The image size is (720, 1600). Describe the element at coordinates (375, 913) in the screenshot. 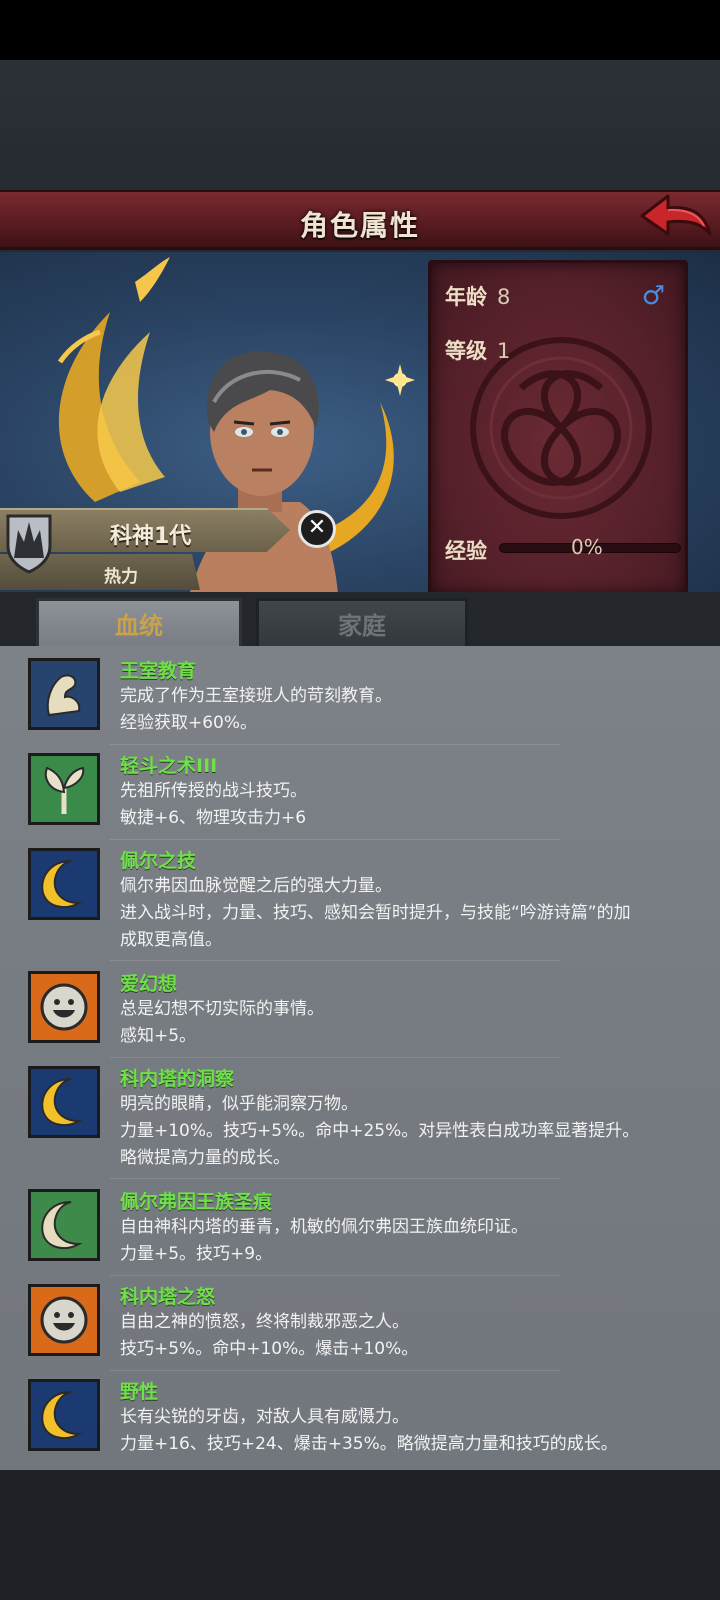

I see `trait-line: 进入战斗时，力量、技巧、感知会暂时提升，与技能“吟游诗篇”的加` at that location.